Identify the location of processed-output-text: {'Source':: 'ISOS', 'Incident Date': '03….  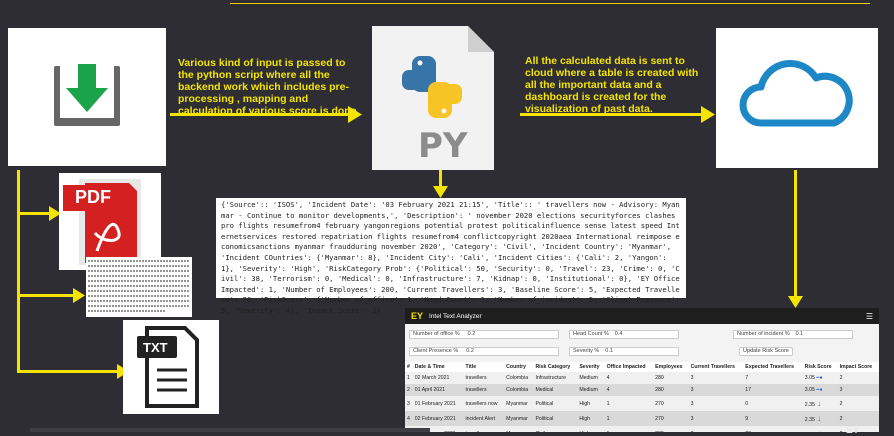
(451, 256).